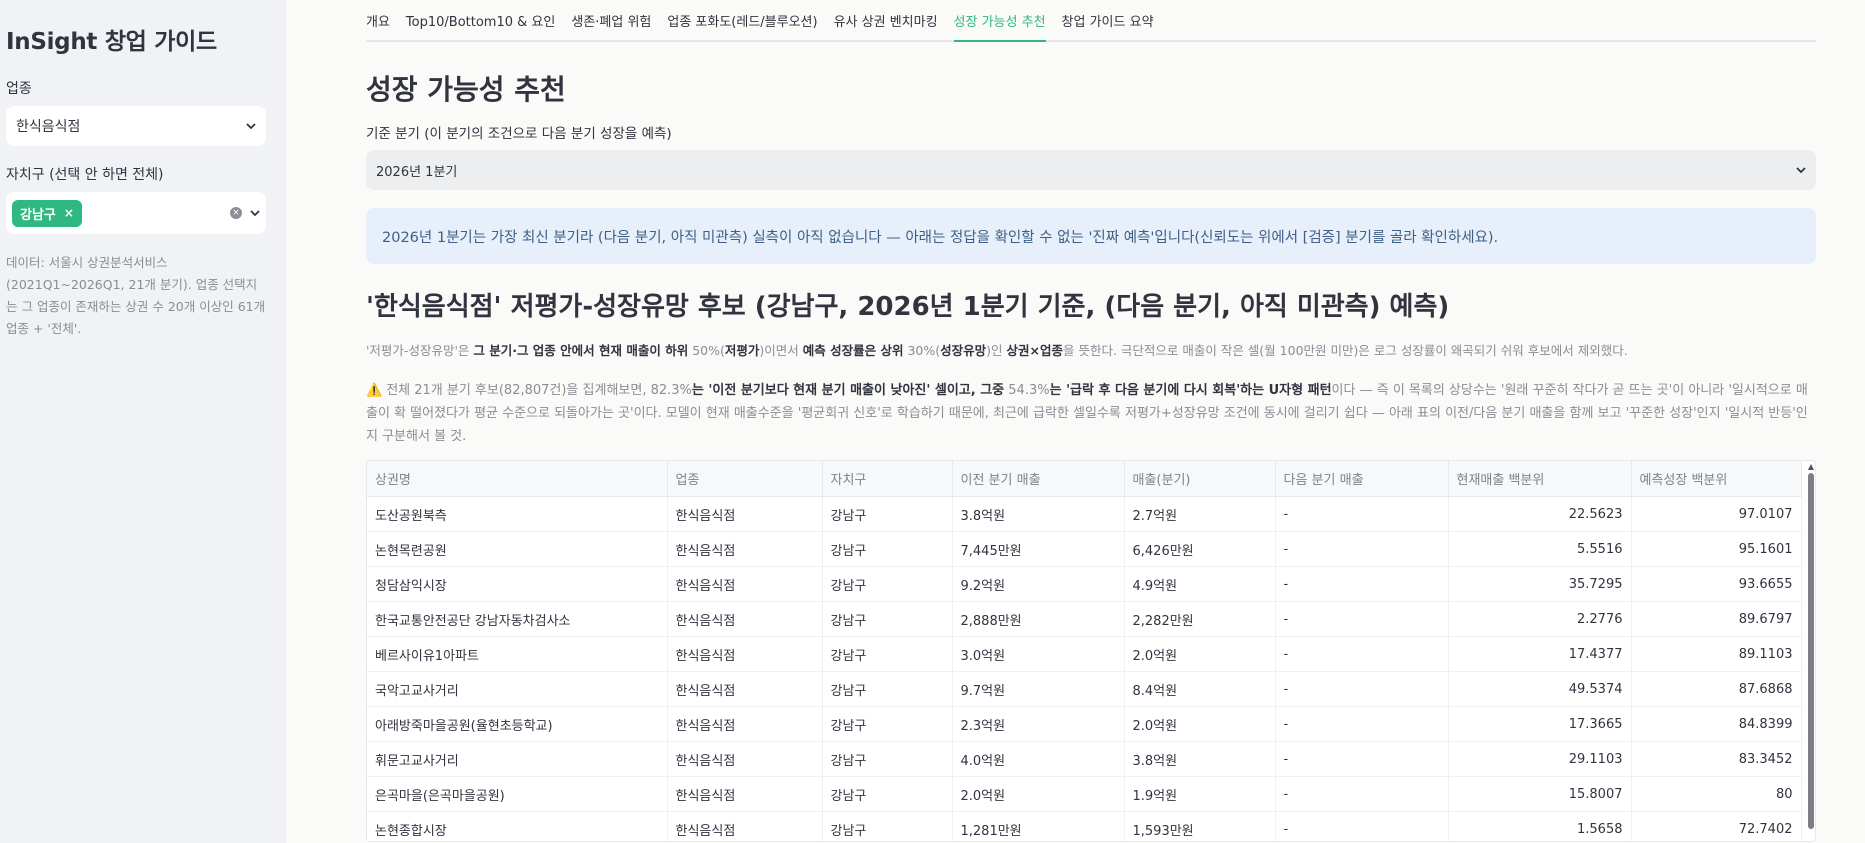 This screenshot has width=1865, height=843. What do you see at coordinates (48, 127) in the screenshot?
I see `industry-select-value: 한식음식점` at bounding box center [48, 127].